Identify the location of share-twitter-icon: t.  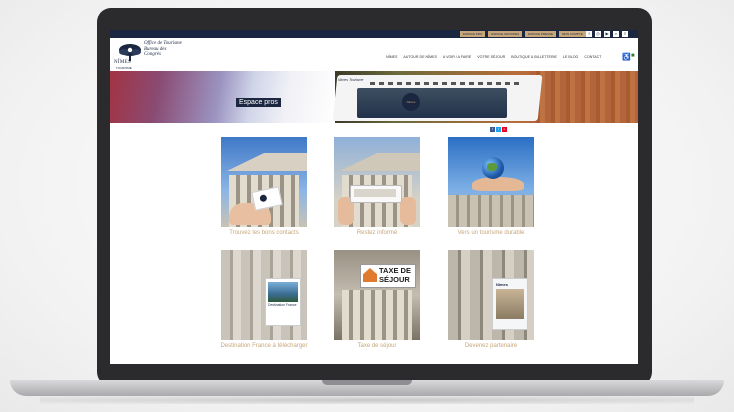
(498, 129).